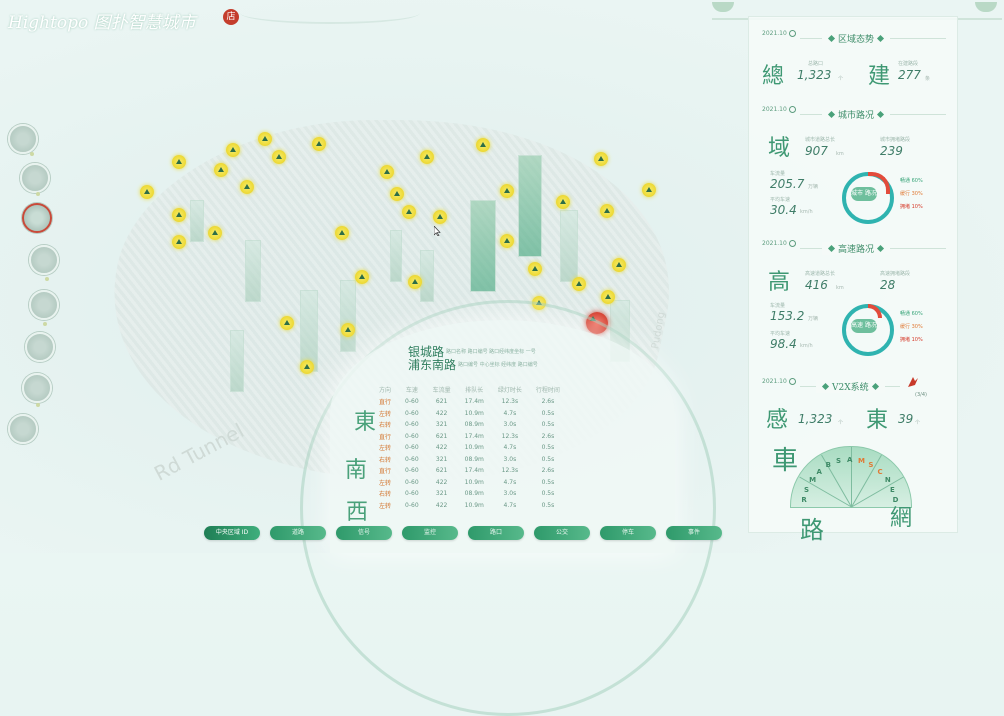  Describe the element at coordinates (432, 365) in the screenshot. I see `road-name-2: 浦东南路` at that location.